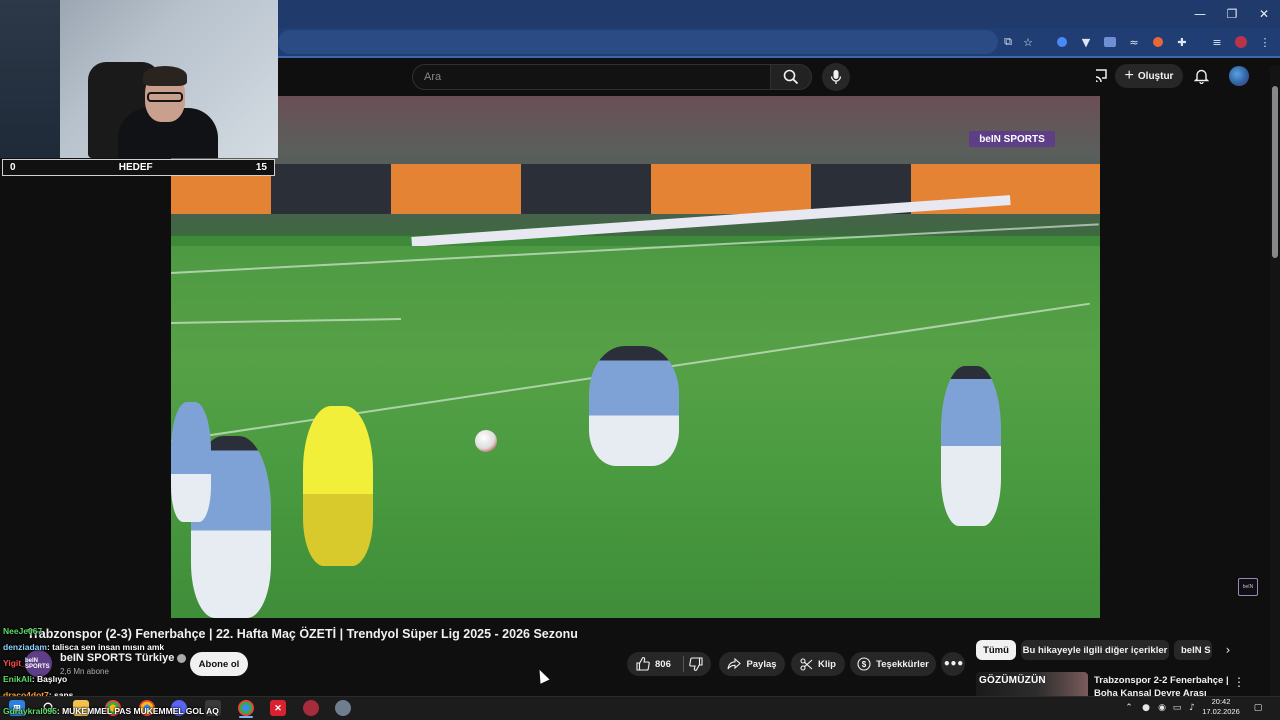 The height and width of the screenshot is (720, 1280). I want to click on chrome-active-icon, so click(246, 708).